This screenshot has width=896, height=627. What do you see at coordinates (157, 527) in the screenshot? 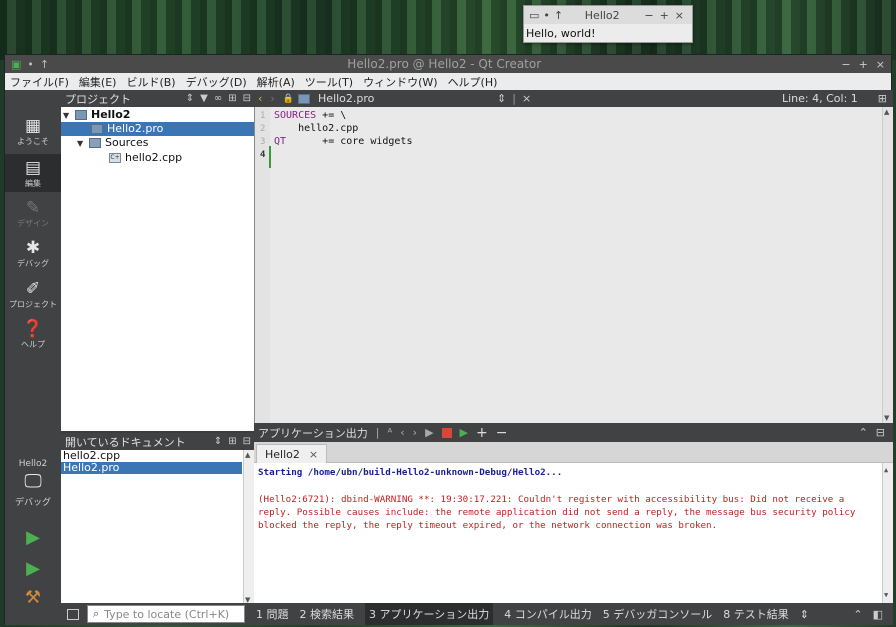
I see `open-documents-list: hello2.cpp Hello2.pro ▲ ▼` at bounding box center [157, 527].